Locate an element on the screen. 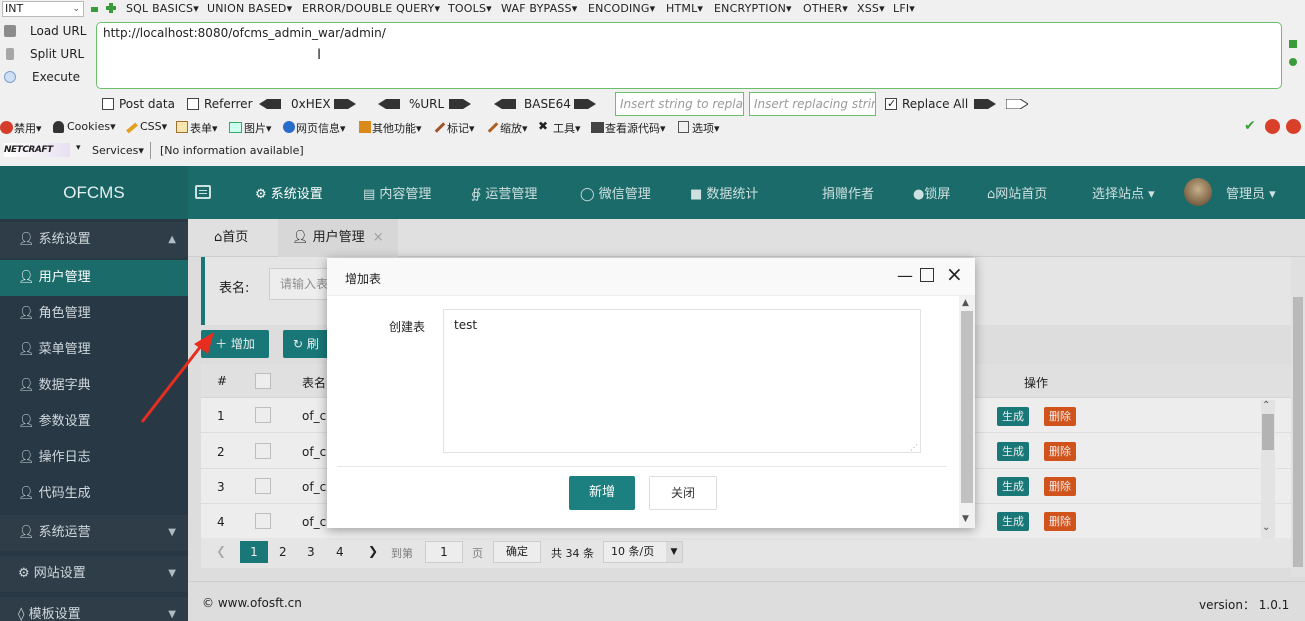 This screenshot has height=621, width=1305. nav-statistics: ■ 数据统计 is located at coordinates (724, 192).